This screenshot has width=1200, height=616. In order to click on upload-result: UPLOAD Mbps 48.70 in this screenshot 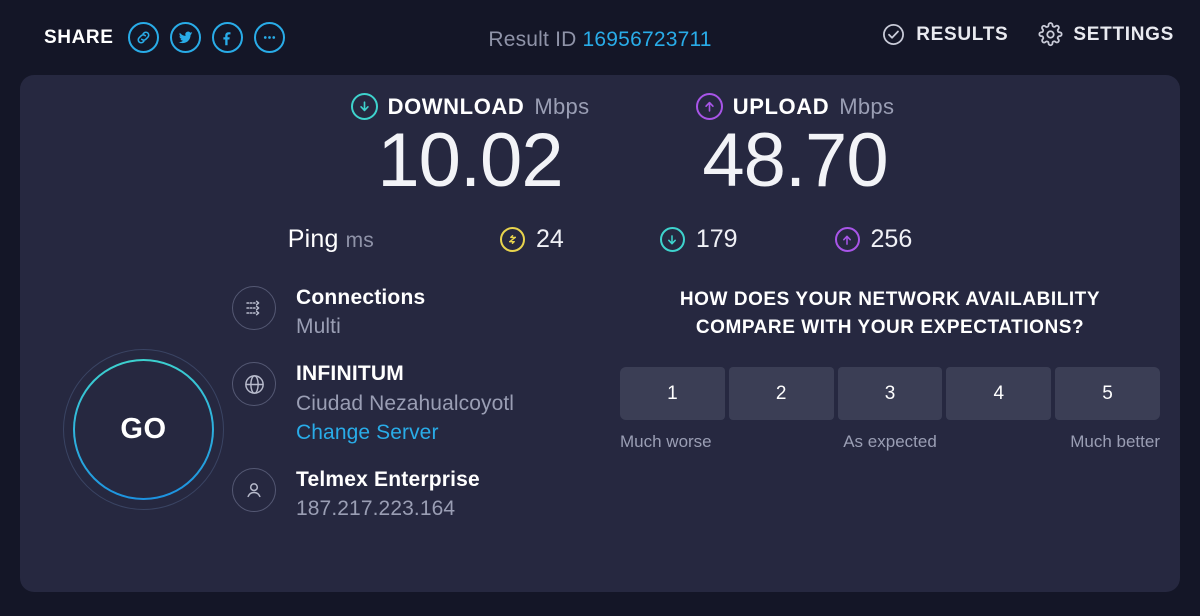, I will do `click(795, 146)`.